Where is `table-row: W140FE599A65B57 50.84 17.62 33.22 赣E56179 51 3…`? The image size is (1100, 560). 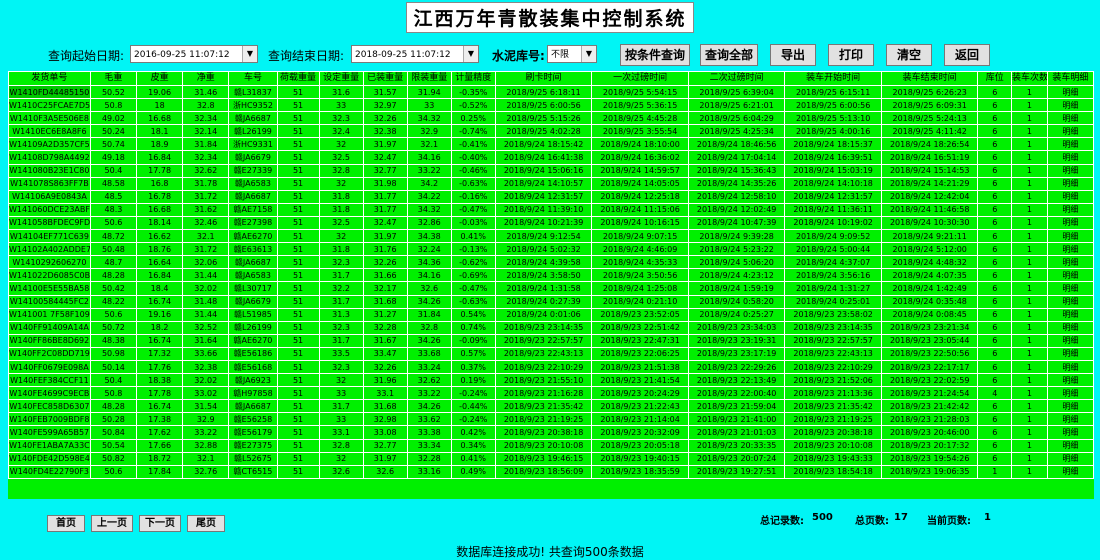
table-row: W140FE599A65B57 50.84 17.62 33.22 赣E56179 51 3… is located at coordinates (551, 432).